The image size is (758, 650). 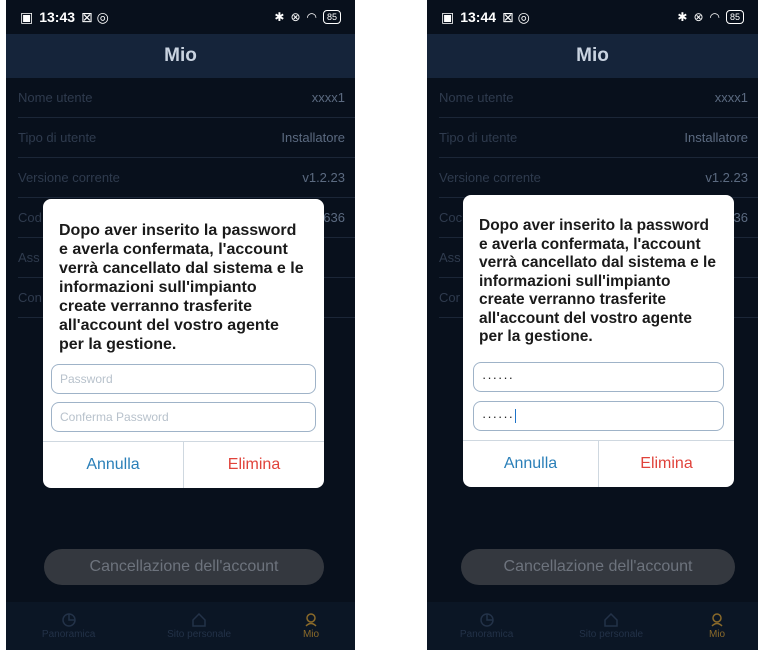 What do you see at coordinates (498, 377) in the screenshot?
I see `password-value: ······` at bounding box center [498, 377].